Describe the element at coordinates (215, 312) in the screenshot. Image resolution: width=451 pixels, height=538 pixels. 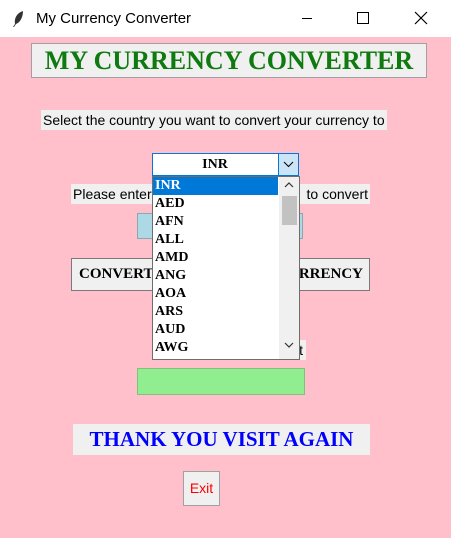
I see `currency-option-ars: ARS` at that location.